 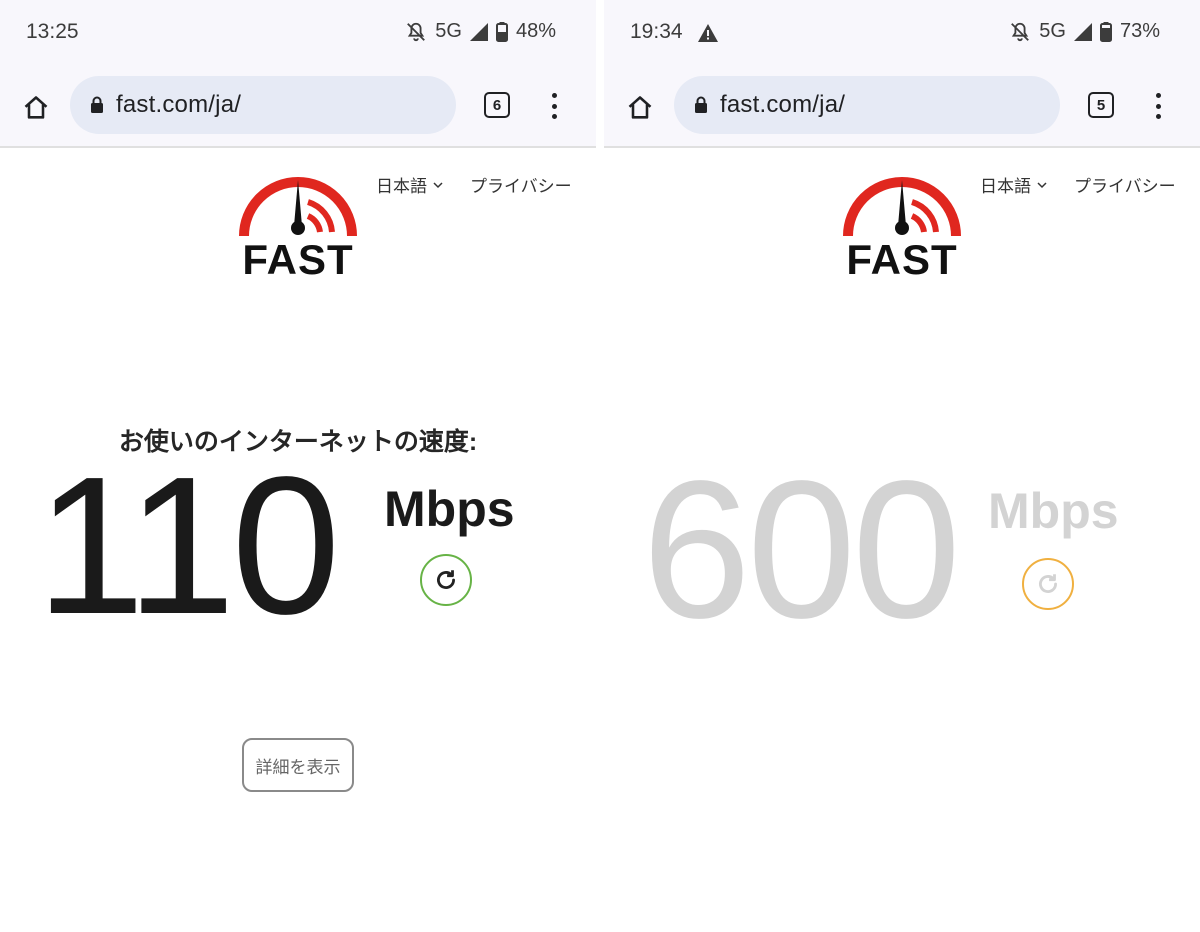 I want to click on status-bar: 13:25 5G 48%, so click(x=298, y=32).